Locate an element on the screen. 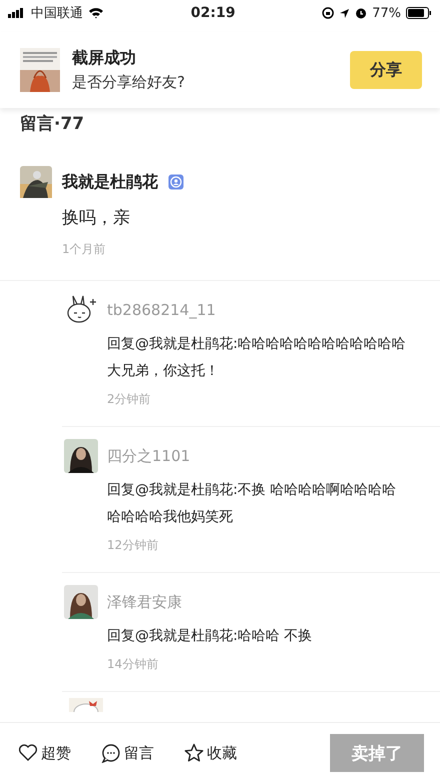 This screenshot has width=440, height=783. action-button: 留言 is located at coordinates (127, 753).